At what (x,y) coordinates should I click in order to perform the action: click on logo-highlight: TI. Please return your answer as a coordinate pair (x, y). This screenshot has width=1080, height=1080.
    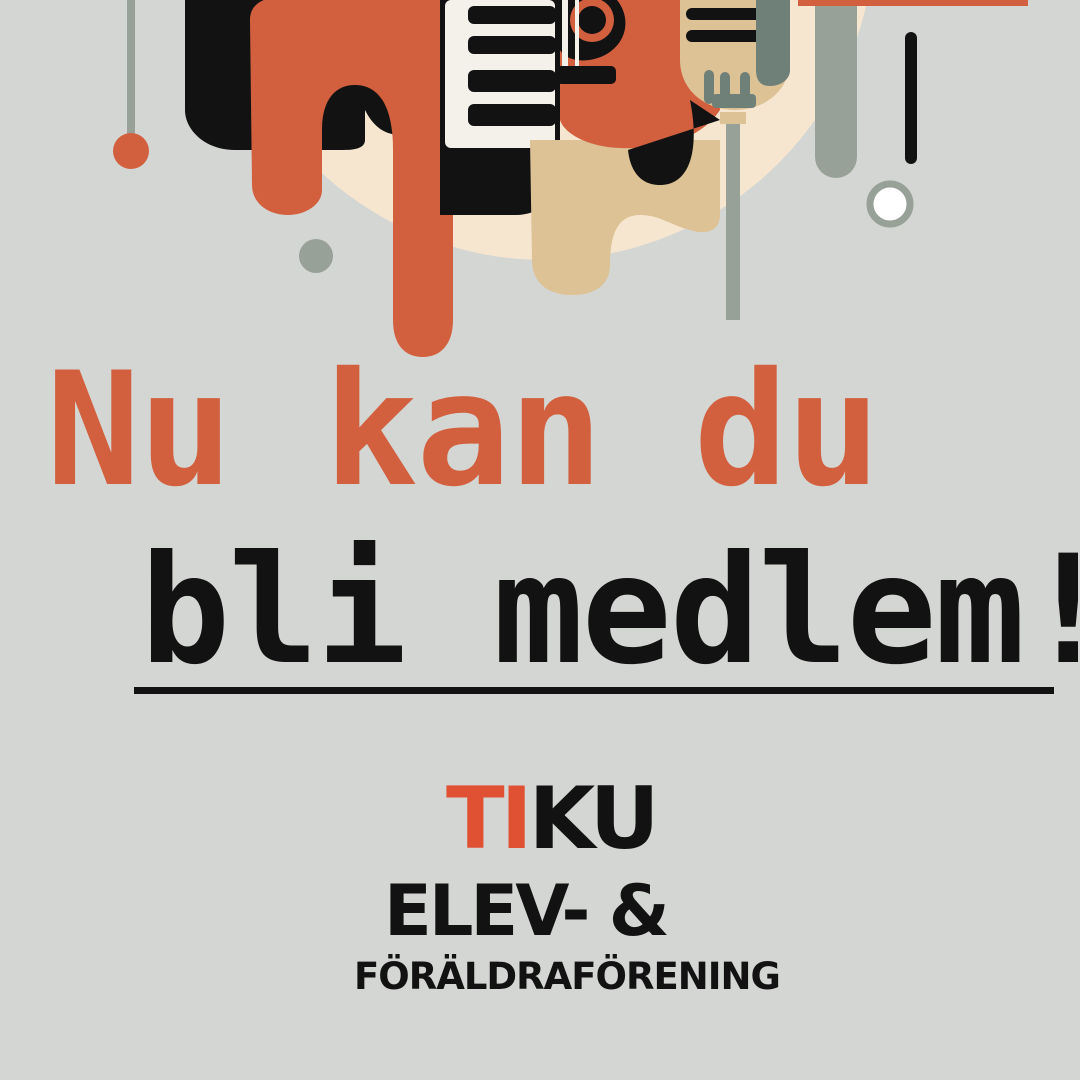
    Looking at the image, I should click on (489, 819).